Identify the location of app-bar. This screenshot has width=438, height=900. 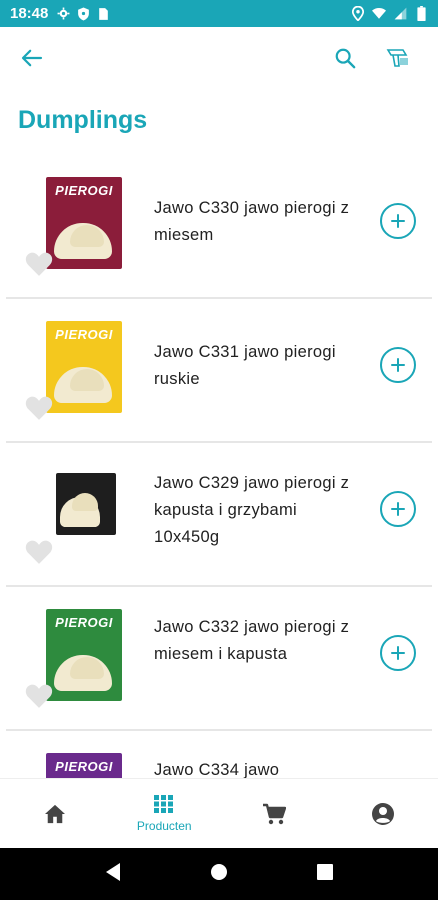
(219, 58).